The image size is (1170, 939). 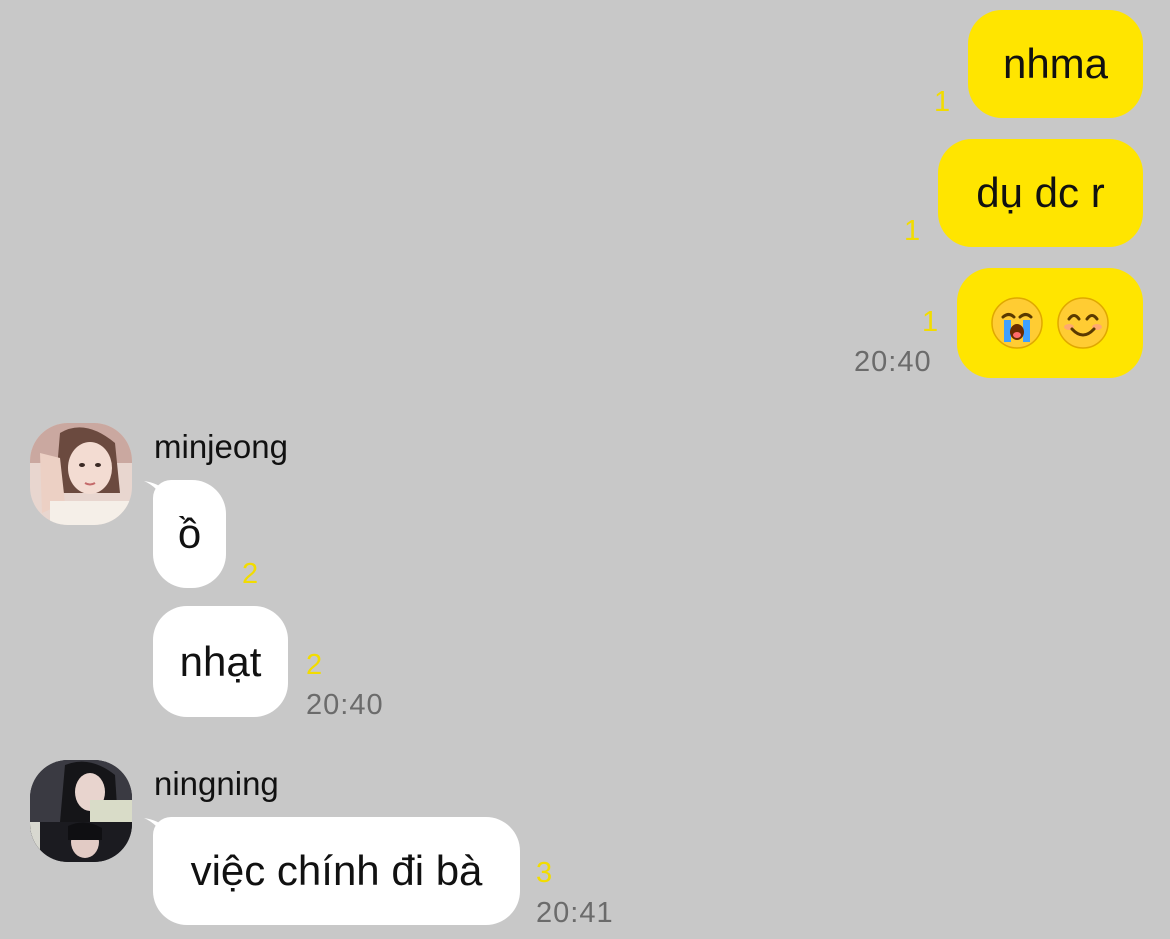 I want to click on outgoing-emoji-bubble, so click(x=1050, y=323).